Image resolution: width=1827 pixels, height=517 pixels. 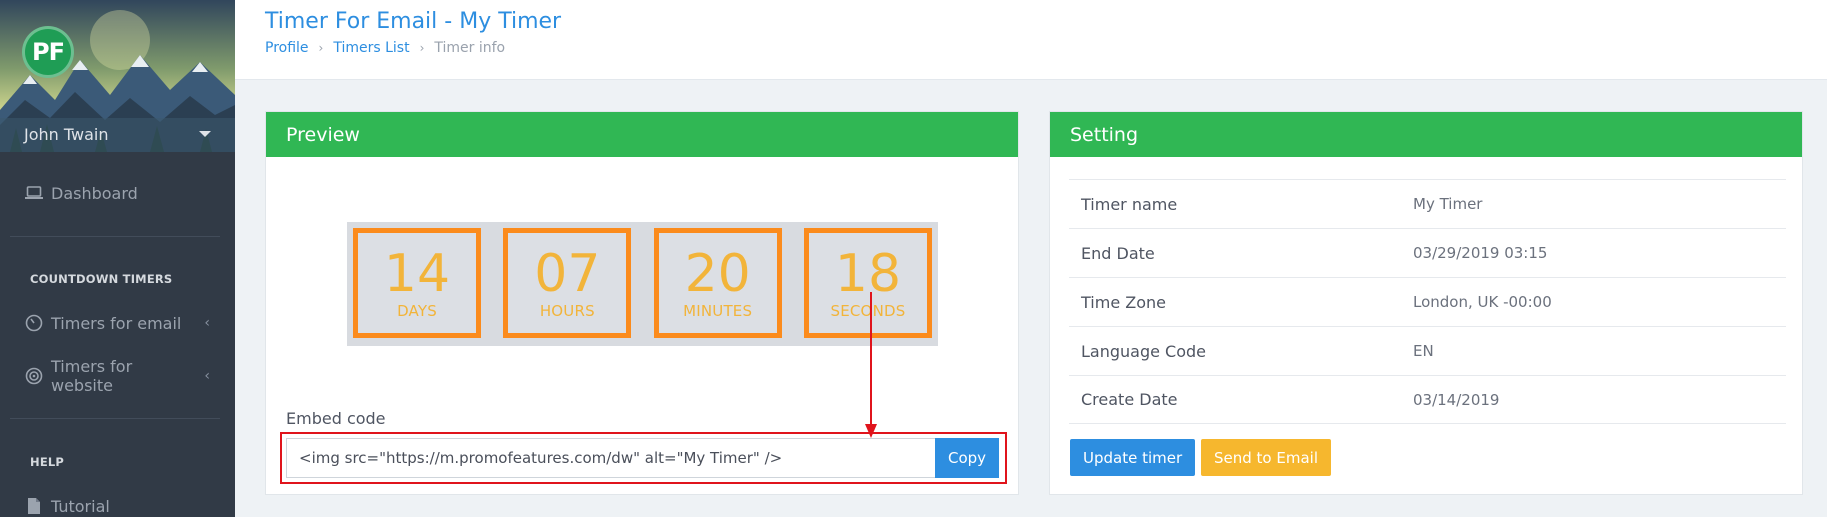 What do you see at coordinates (642, 134) in the screenshot?
I see `preview-card-title: Preview` at bounding box center [642, 134].